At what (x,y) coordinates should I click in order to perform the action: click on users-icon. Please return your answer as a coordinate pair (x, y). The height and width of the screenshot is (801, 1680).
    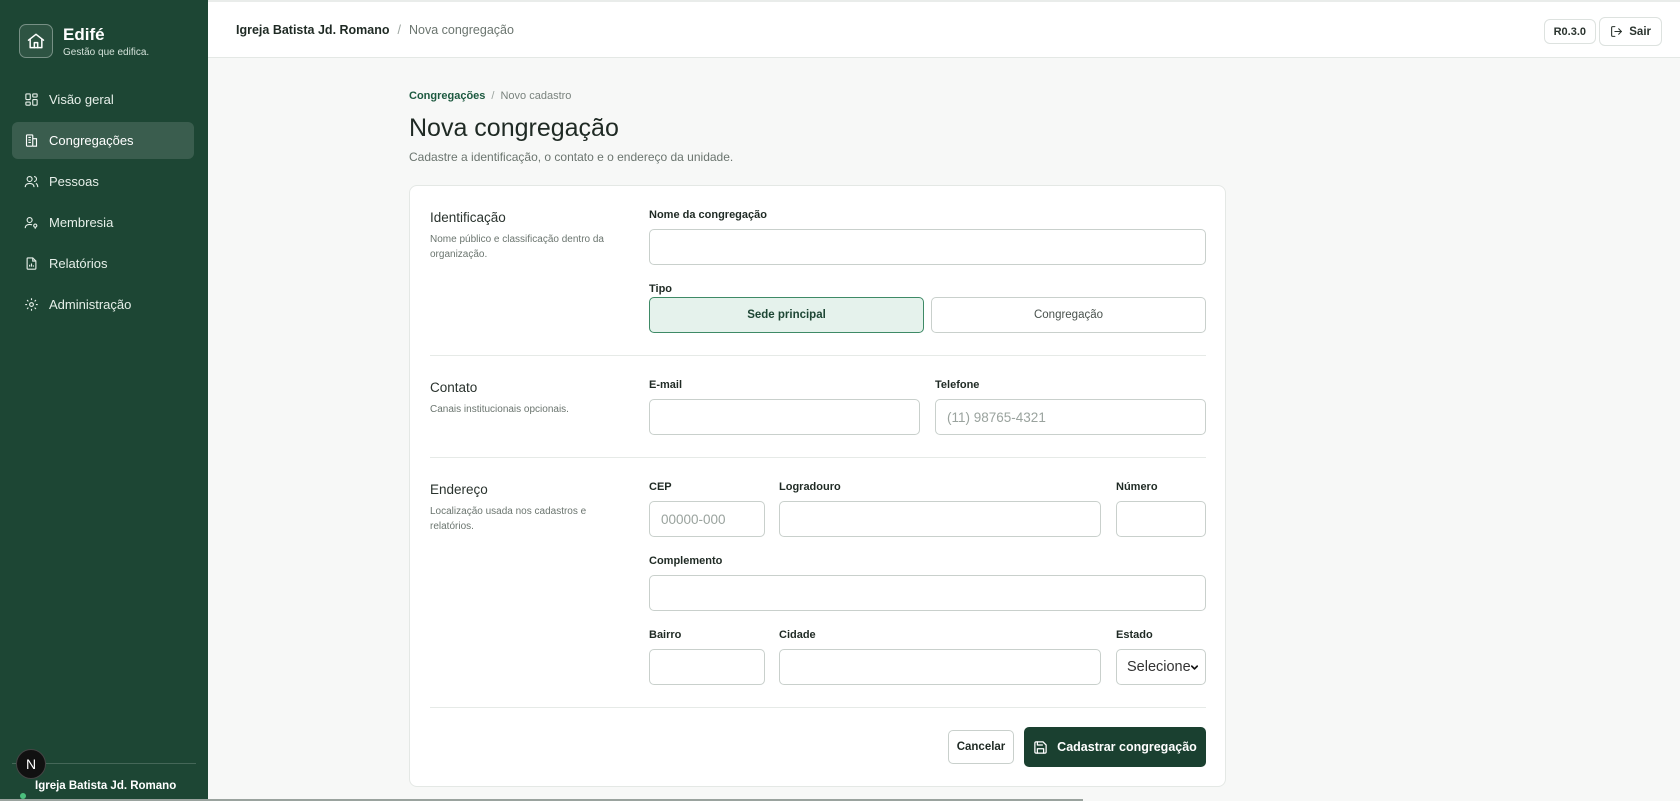
    Looking at the image, I should click on (31, 182).